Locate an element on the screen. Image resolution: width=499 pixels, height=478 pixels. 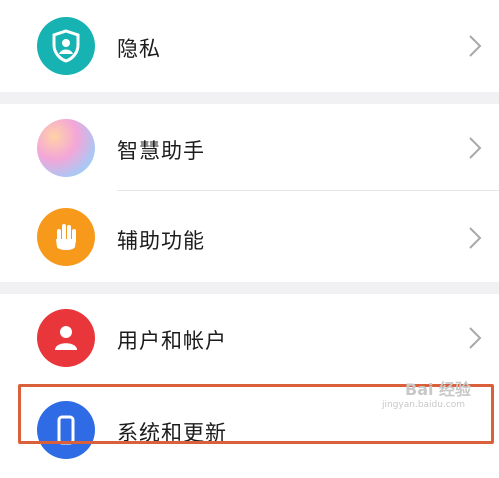
smart-assistant-icon is located at coordinates (66, 148).